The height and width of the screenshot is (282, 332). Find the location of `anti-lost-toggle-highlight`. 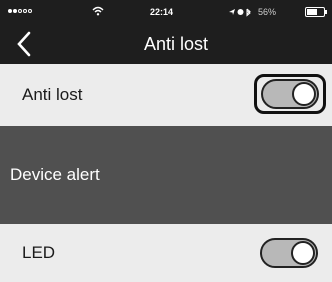

anti-lost-toggle-highlight is located at coordinates (290, 94).